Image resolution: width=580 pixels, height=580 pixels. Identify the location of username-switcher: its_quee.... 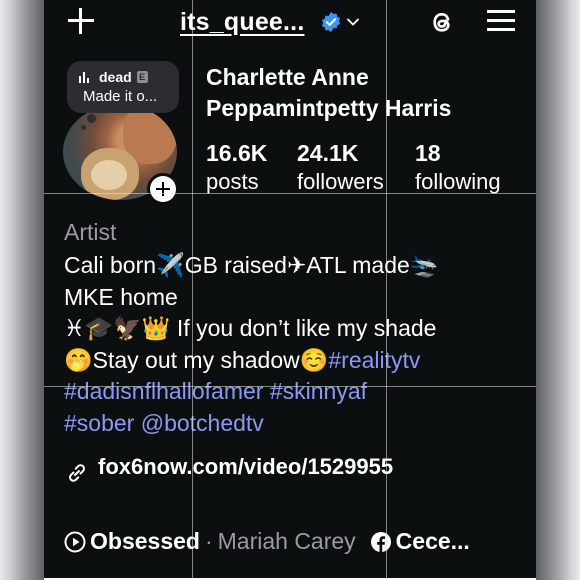
(270, 22).